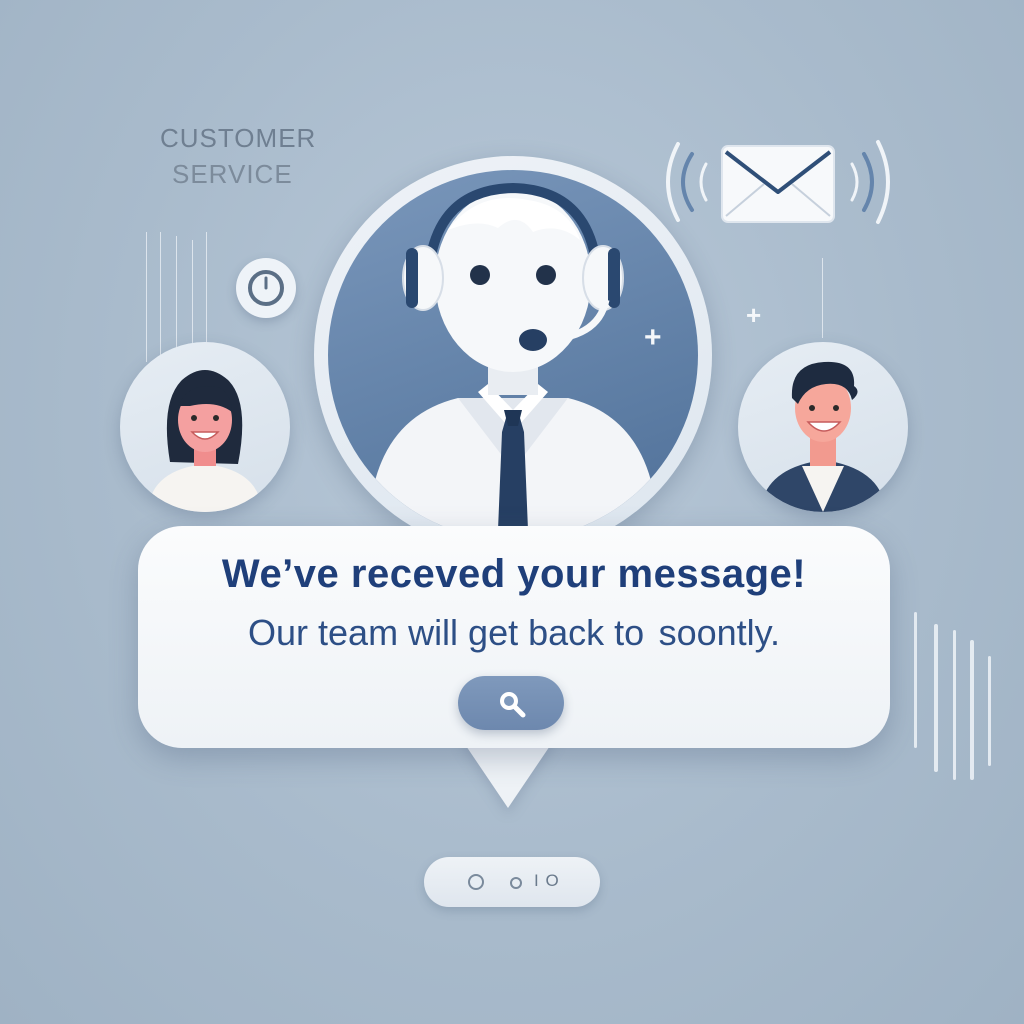  I want to click on message-headline: We’ve receved your message!, so click(514, 574).